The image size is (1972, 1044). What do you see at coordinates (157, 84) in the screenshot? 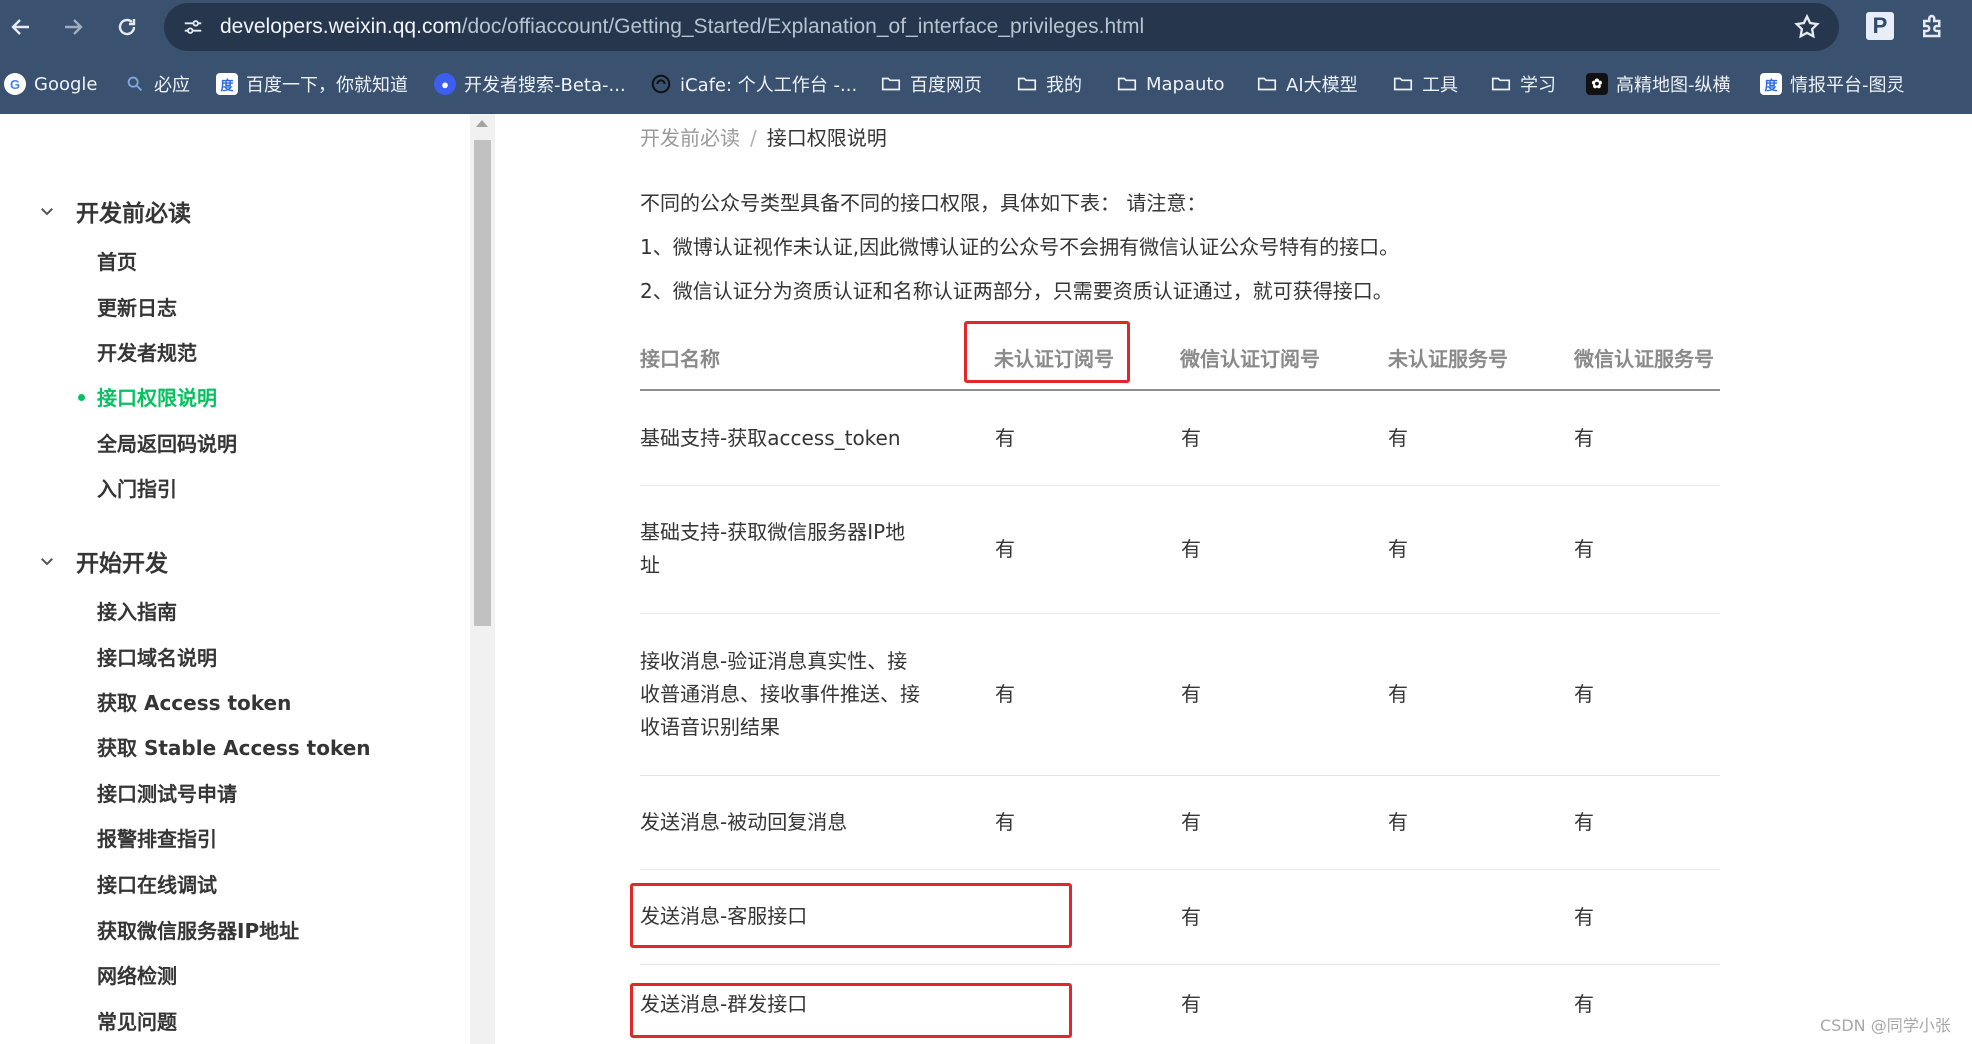
I see `bookmark-bing: 必应` at bounding box center [157, 84].